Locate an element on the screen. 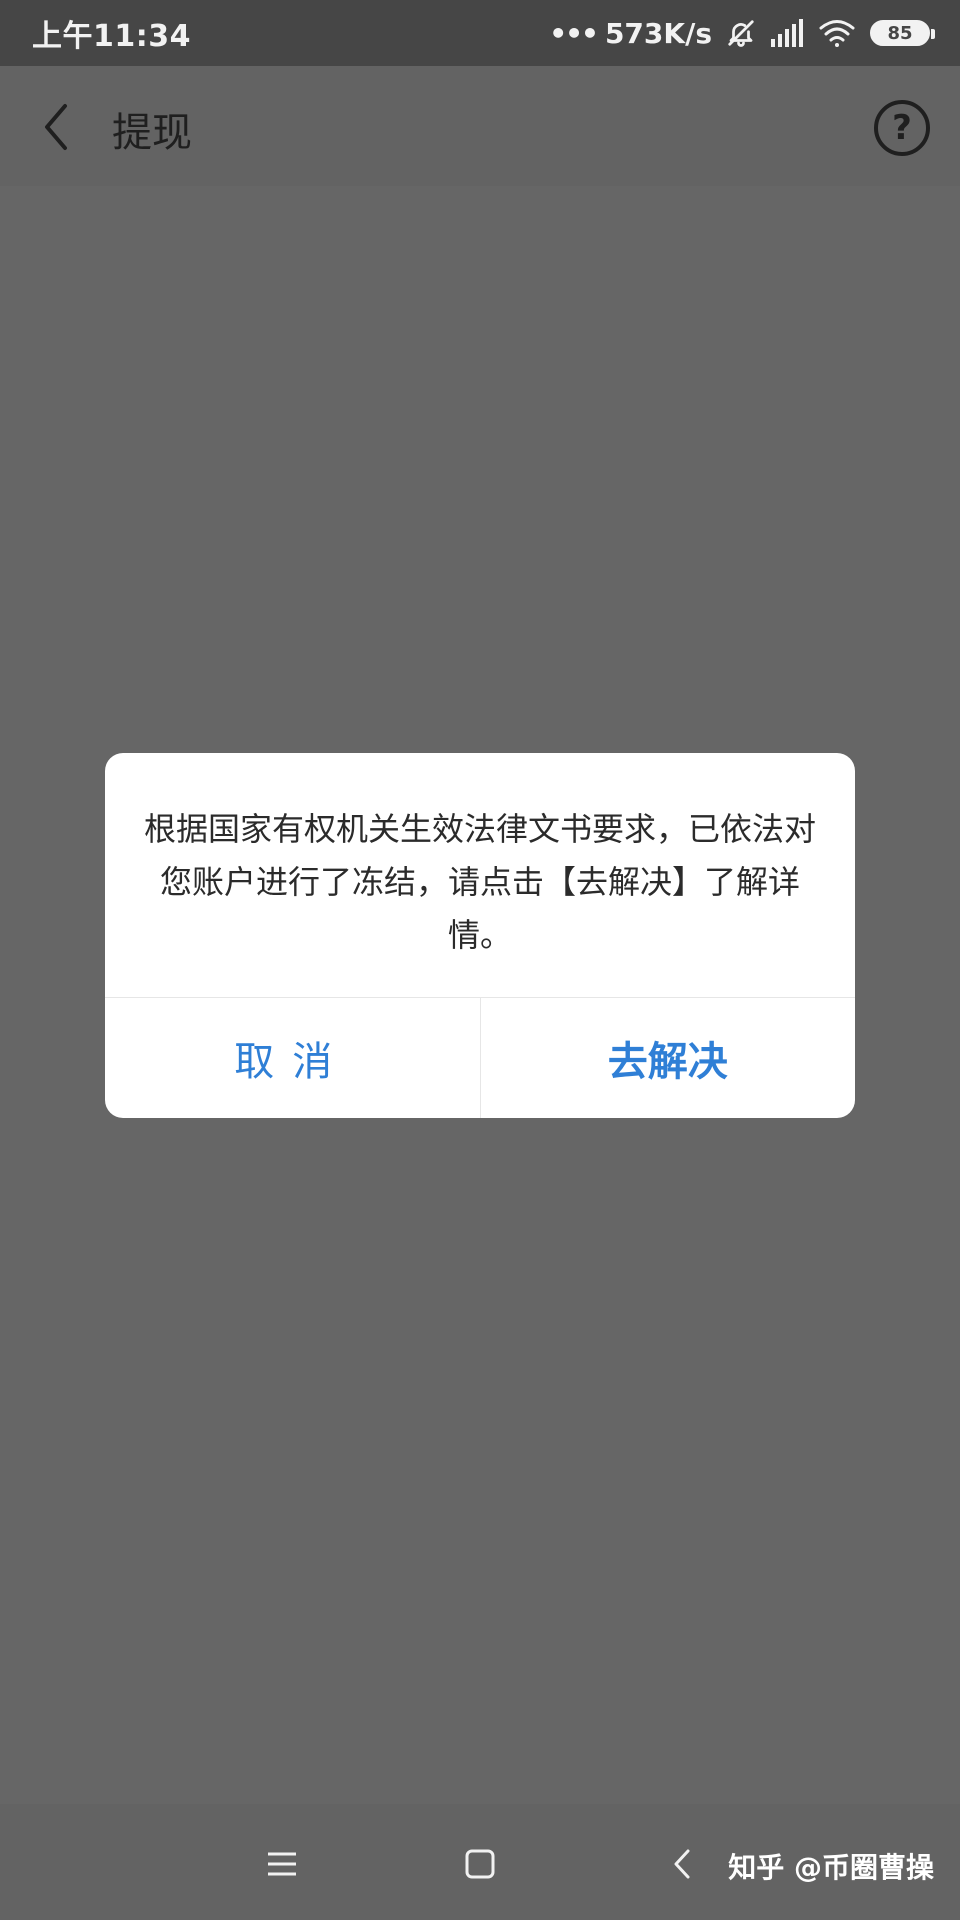 This screenshot has height=1920, width=960. menu-button is located at coordinates (282, 1864).